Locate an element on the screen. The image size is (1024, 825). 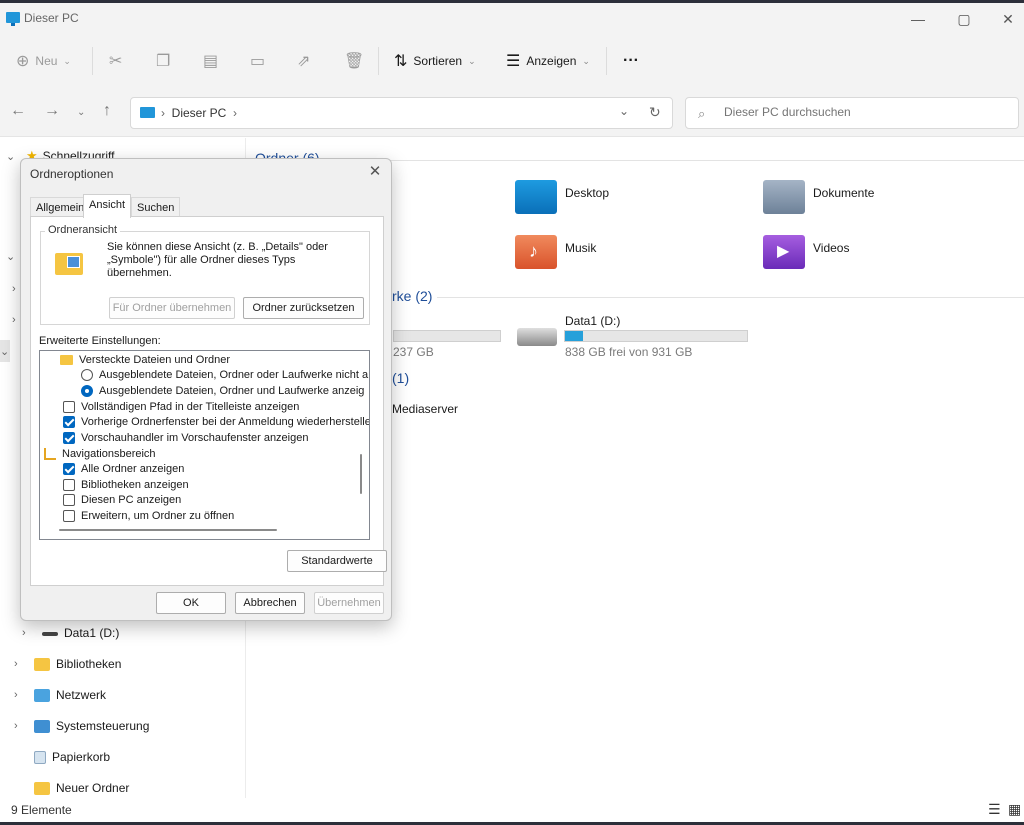
new-button: ⊕ Neu ⌄ is located at coordinates (43, 61).